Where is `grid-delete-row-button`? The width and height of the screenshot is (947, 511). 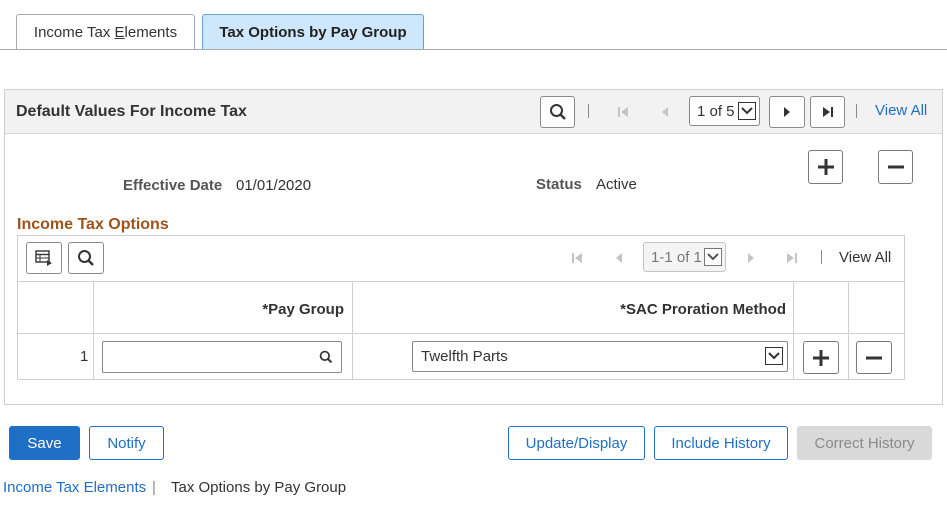 grid-delete-row-button is located at coordinates (874, 357).